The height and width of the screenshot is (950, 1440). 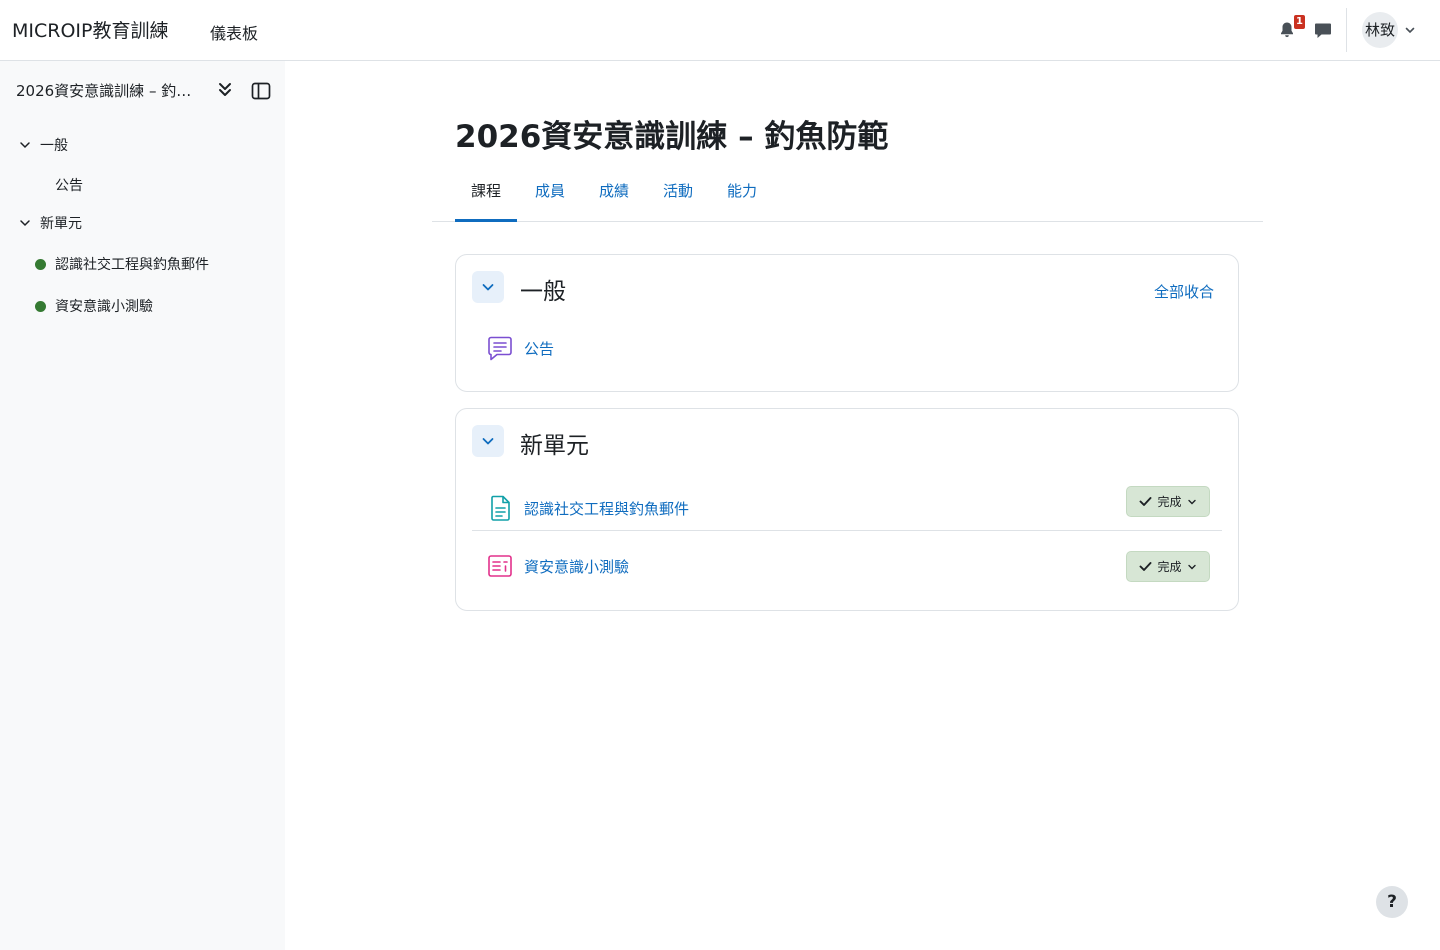 I want to click on bell-icon, so click(x=1287, y=30).